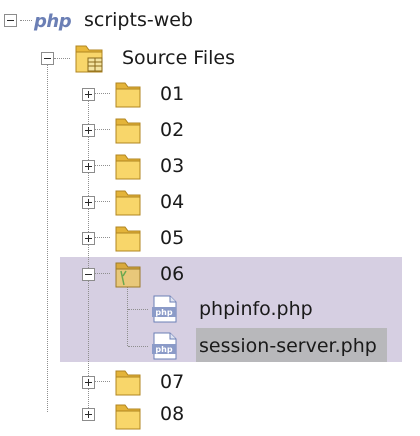  Describe the element at coordinates (210, 418) in the screenshot. I see `tree-node-folder: 08` at that location.